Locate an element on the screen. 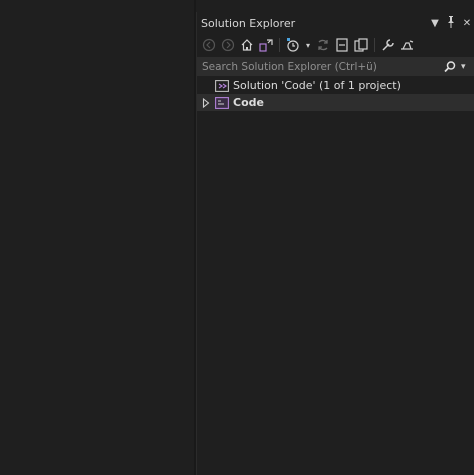 This screenshot has width=474, height=475. project-node: Code is located at coordinates (335, 102).